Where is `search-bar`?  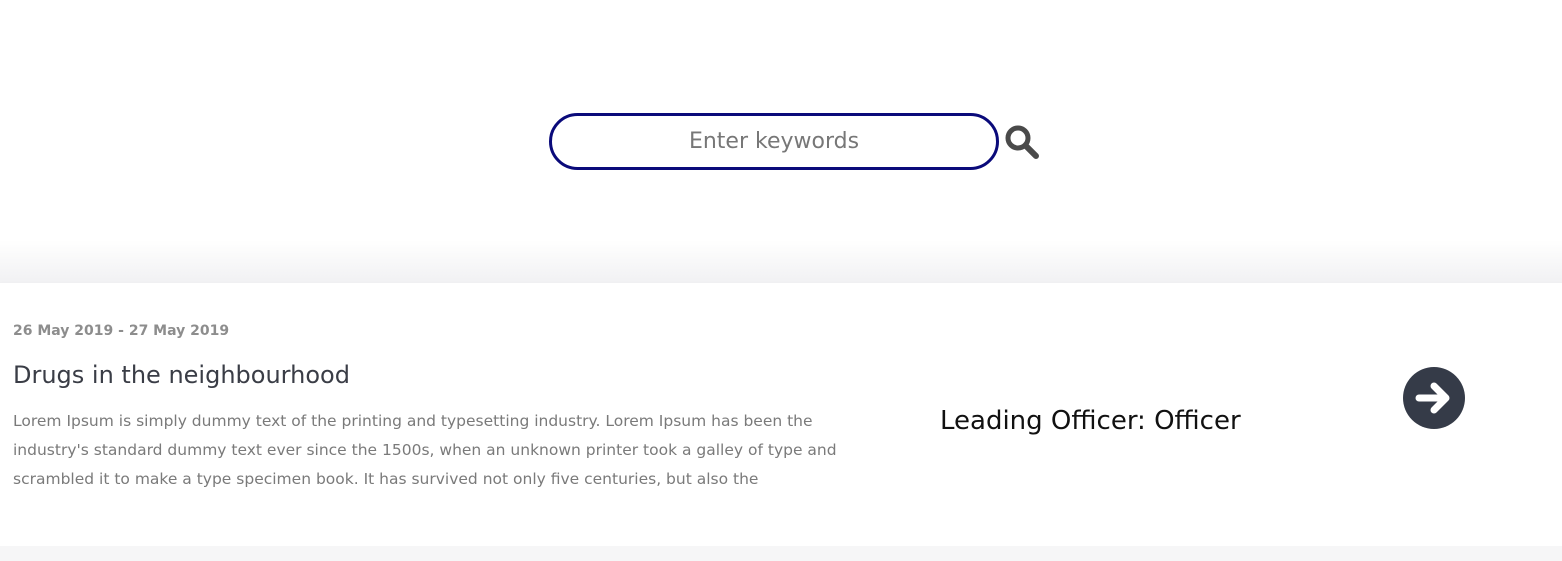
search-bar is located at coordinates (795, 141).